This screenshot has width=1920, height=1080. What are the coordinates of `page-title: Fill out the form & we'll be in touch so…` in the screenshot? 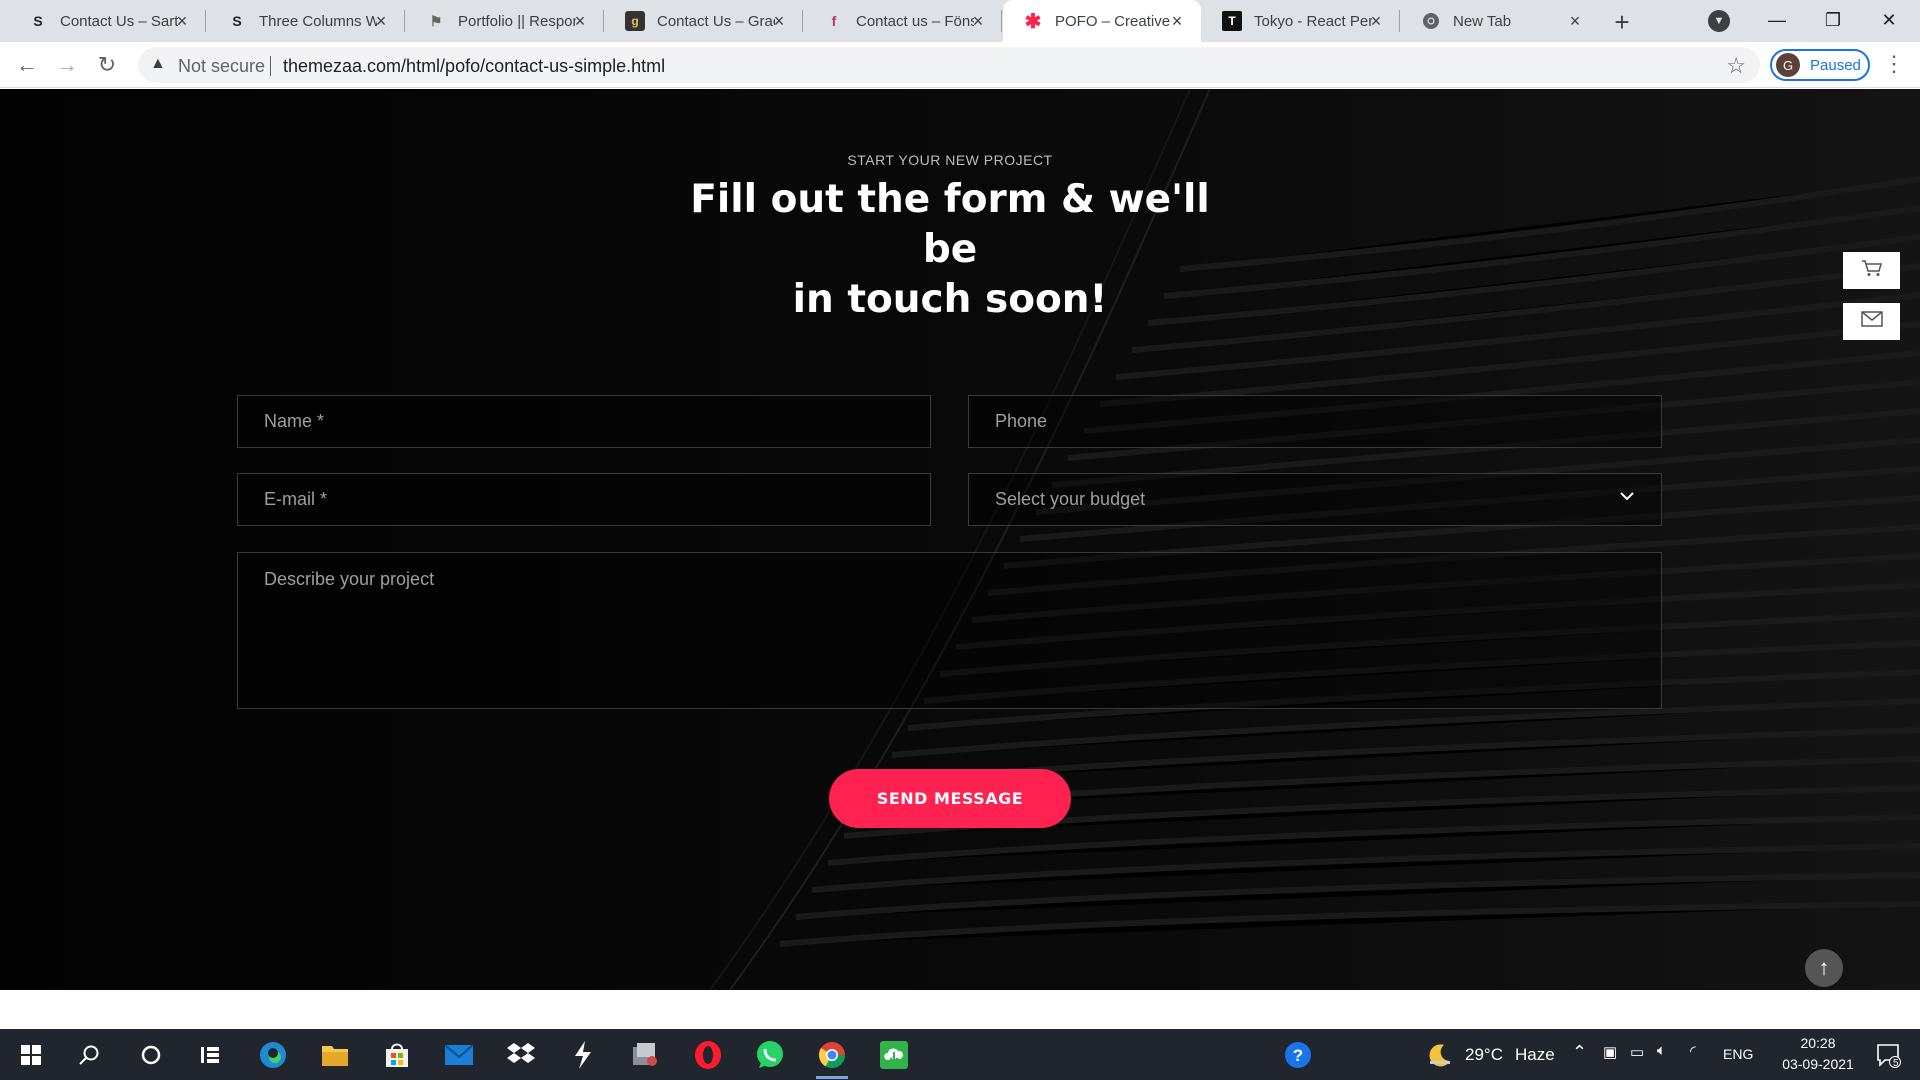 It's located at (950, 250).